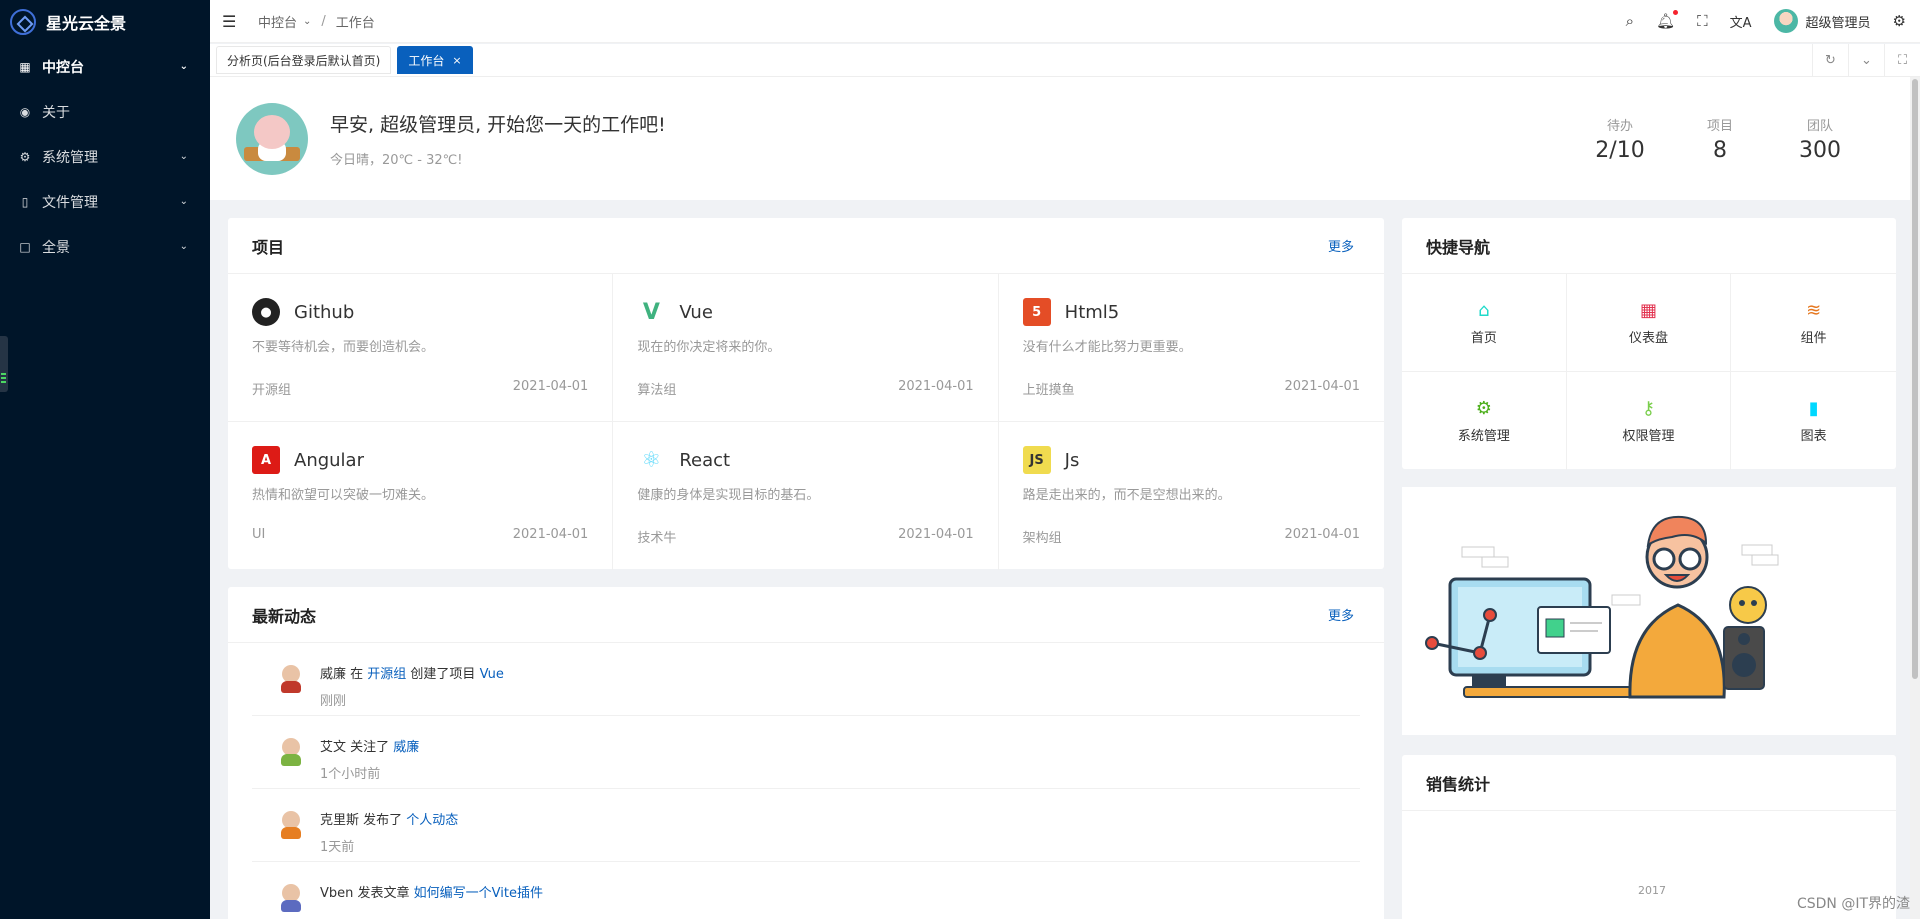 Image resolution: width=1920 pixels, height=919 pixels. Describe the element at coordinates (1813, 421) in the screenshot. I see `quick-nav-item: ▮ 图表` at that location.